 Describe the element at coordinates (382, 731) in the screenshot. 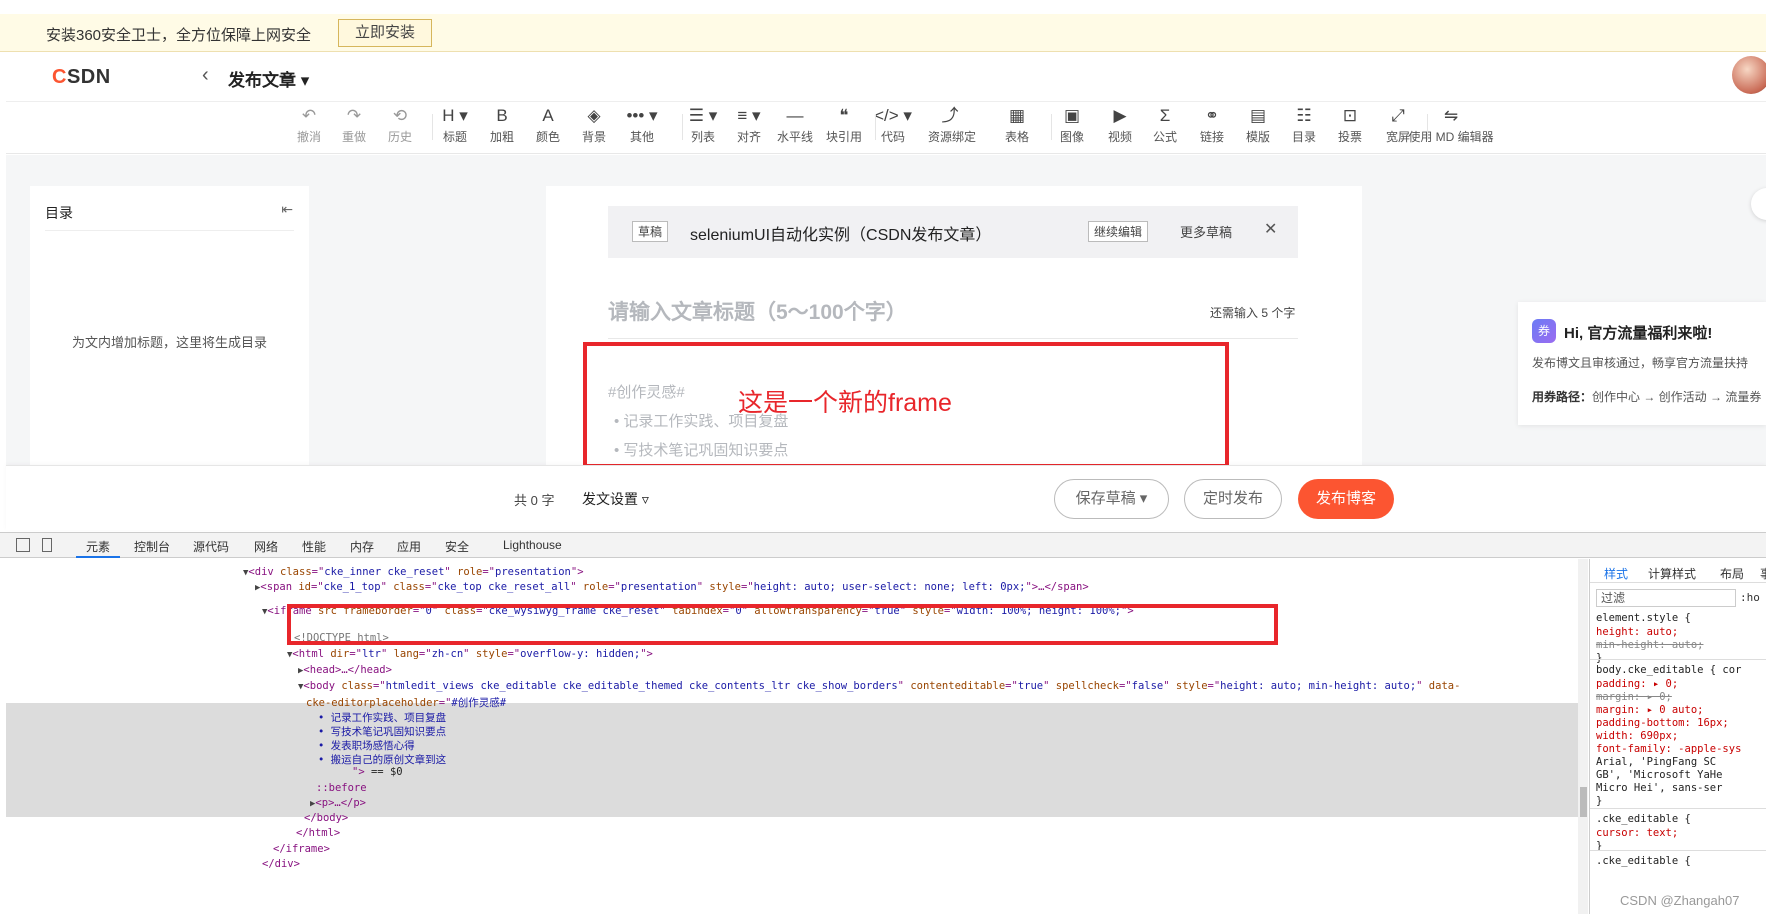

I see `dom-node-line: • 写技术笔记巩固知识要点` at that location.